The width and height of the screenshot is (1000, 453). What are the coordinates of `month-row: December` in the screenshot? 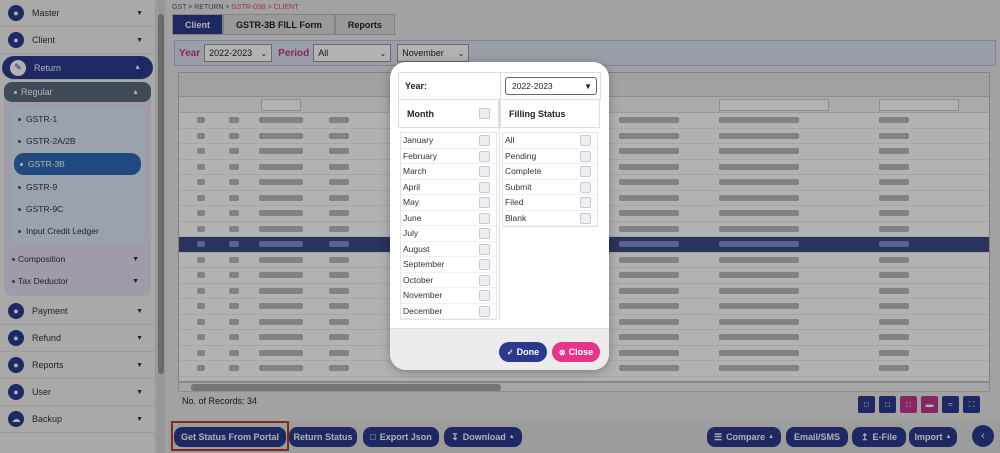 It's located at (448, 311).